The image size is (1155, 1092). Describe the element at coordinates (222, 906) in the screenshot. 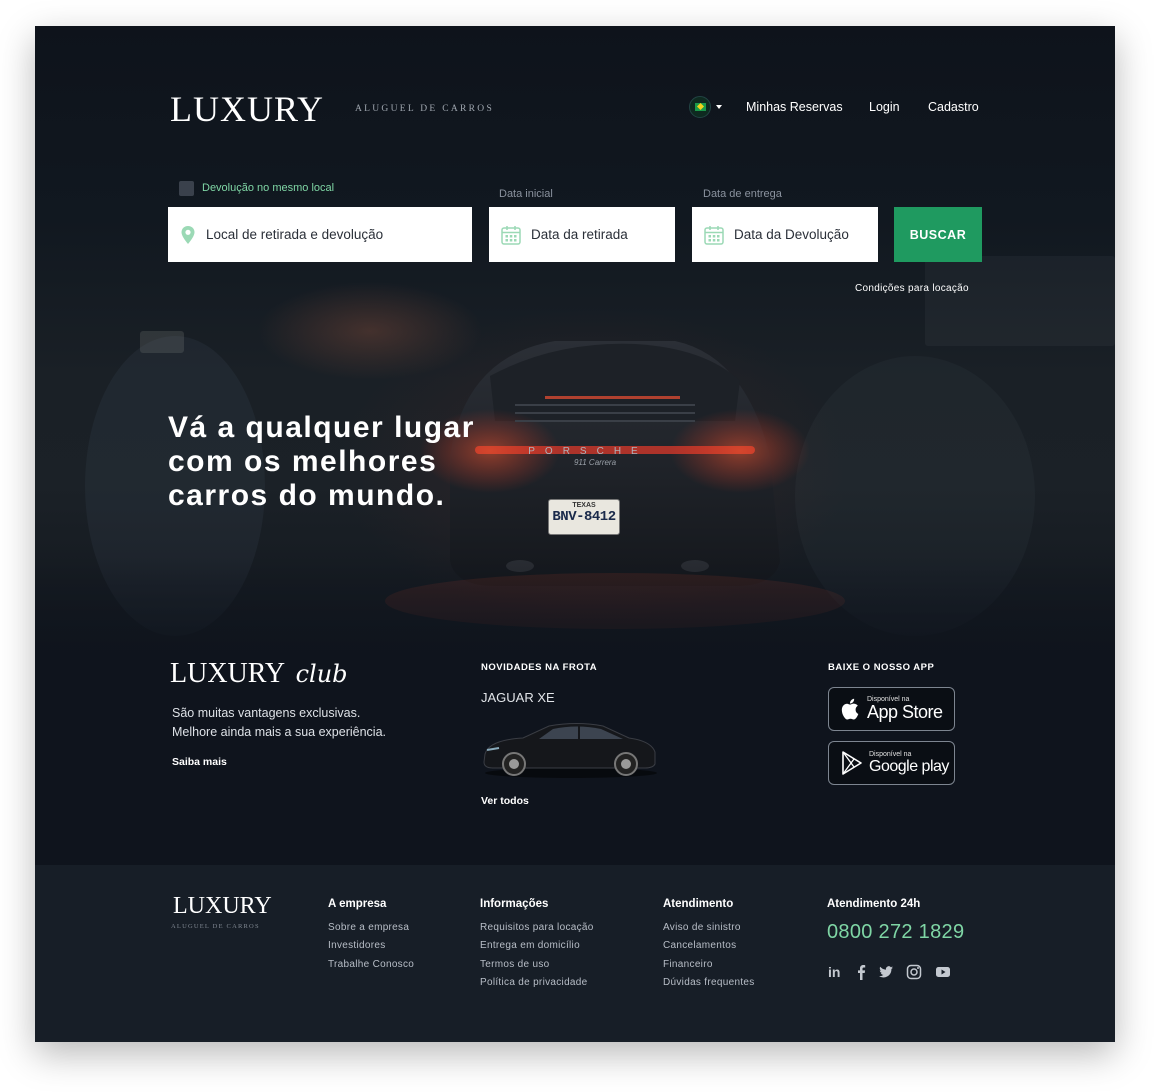

I see `footer-logo: LUXURY` at that location.